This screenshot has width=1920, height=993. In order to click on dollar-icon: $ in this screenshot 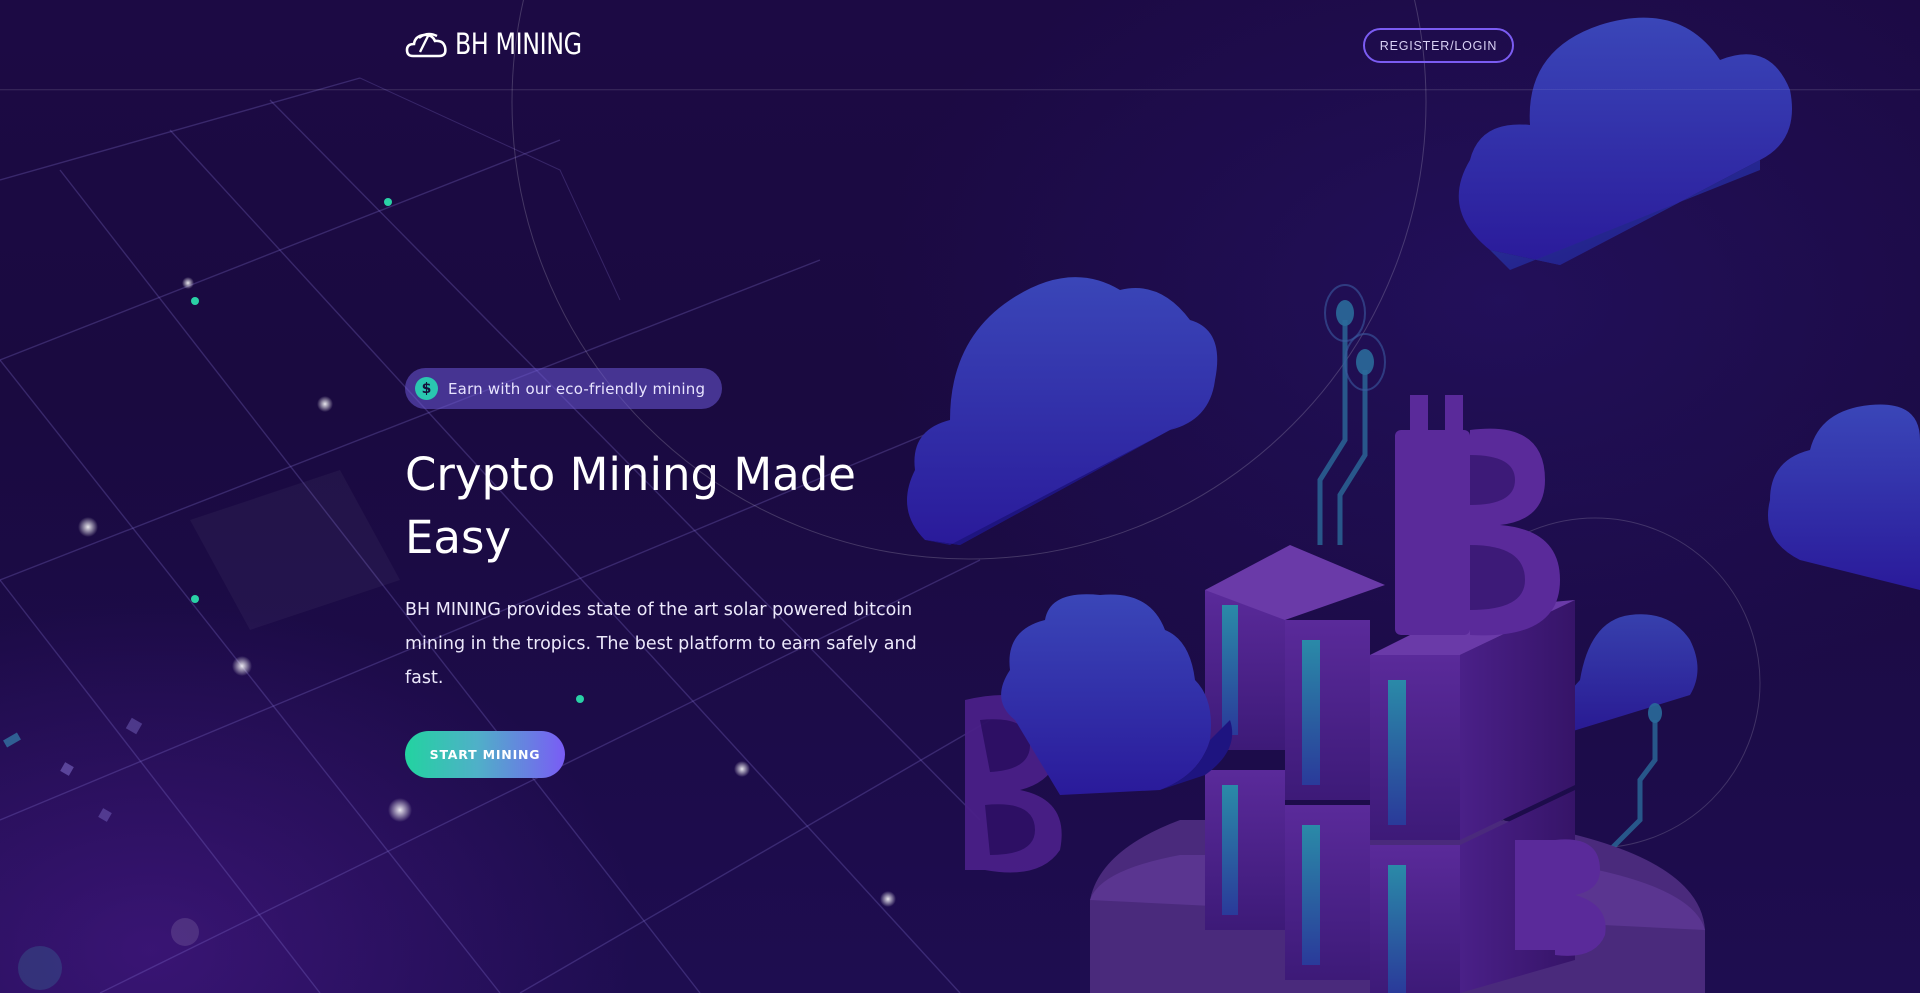, I will do `click(426, 388)`.